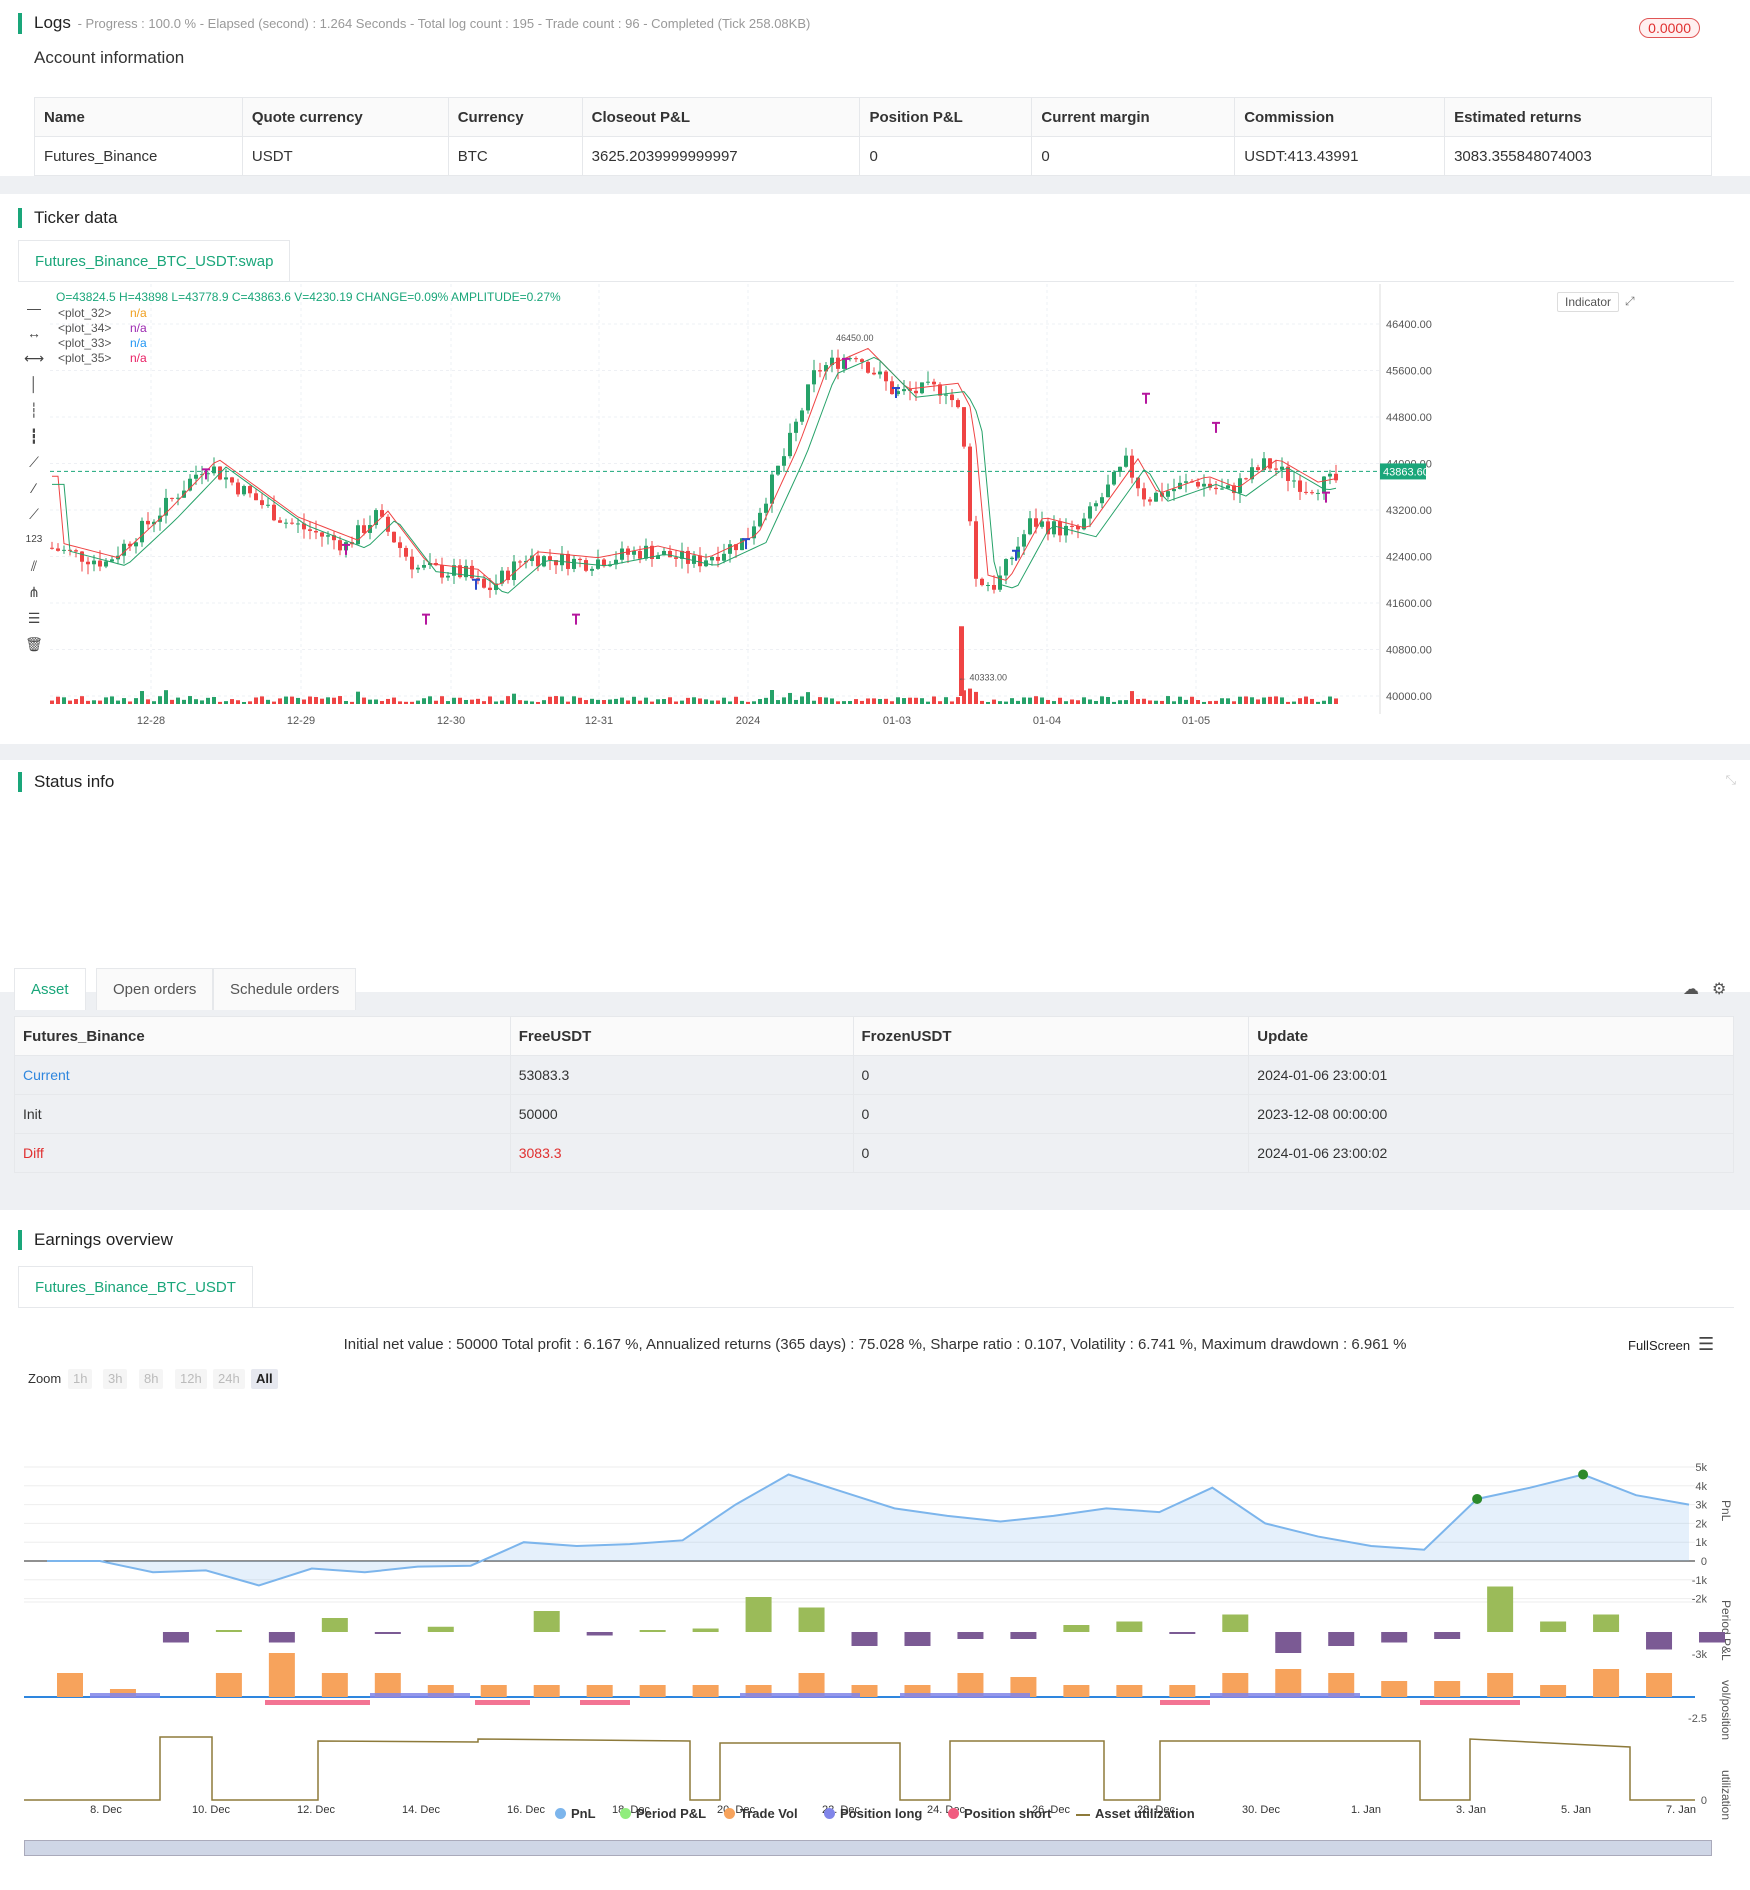 This screenshot has height=1890, width=1750. What do you see at coordinates (576, 619) in the screenshot?
I see `trade-marker` at bounding box center [576, 619].